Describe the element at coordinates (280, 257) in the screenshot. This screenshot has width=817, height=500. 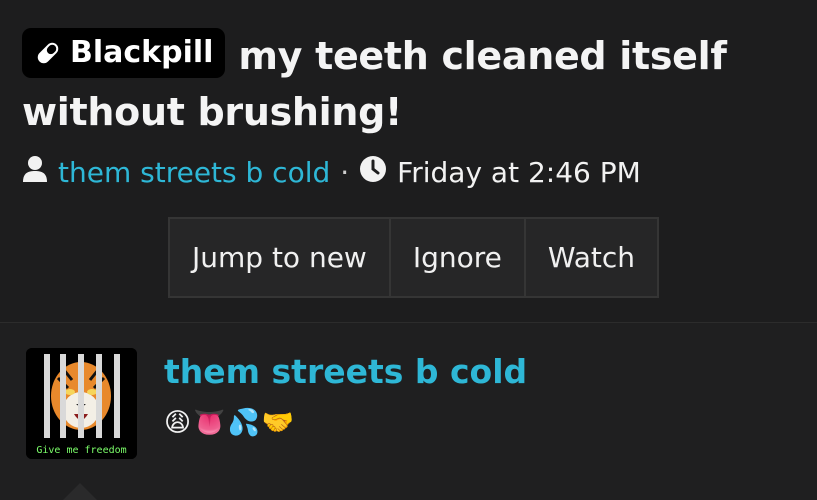
I see `jump-to-new-button: Jump to new` at that location.